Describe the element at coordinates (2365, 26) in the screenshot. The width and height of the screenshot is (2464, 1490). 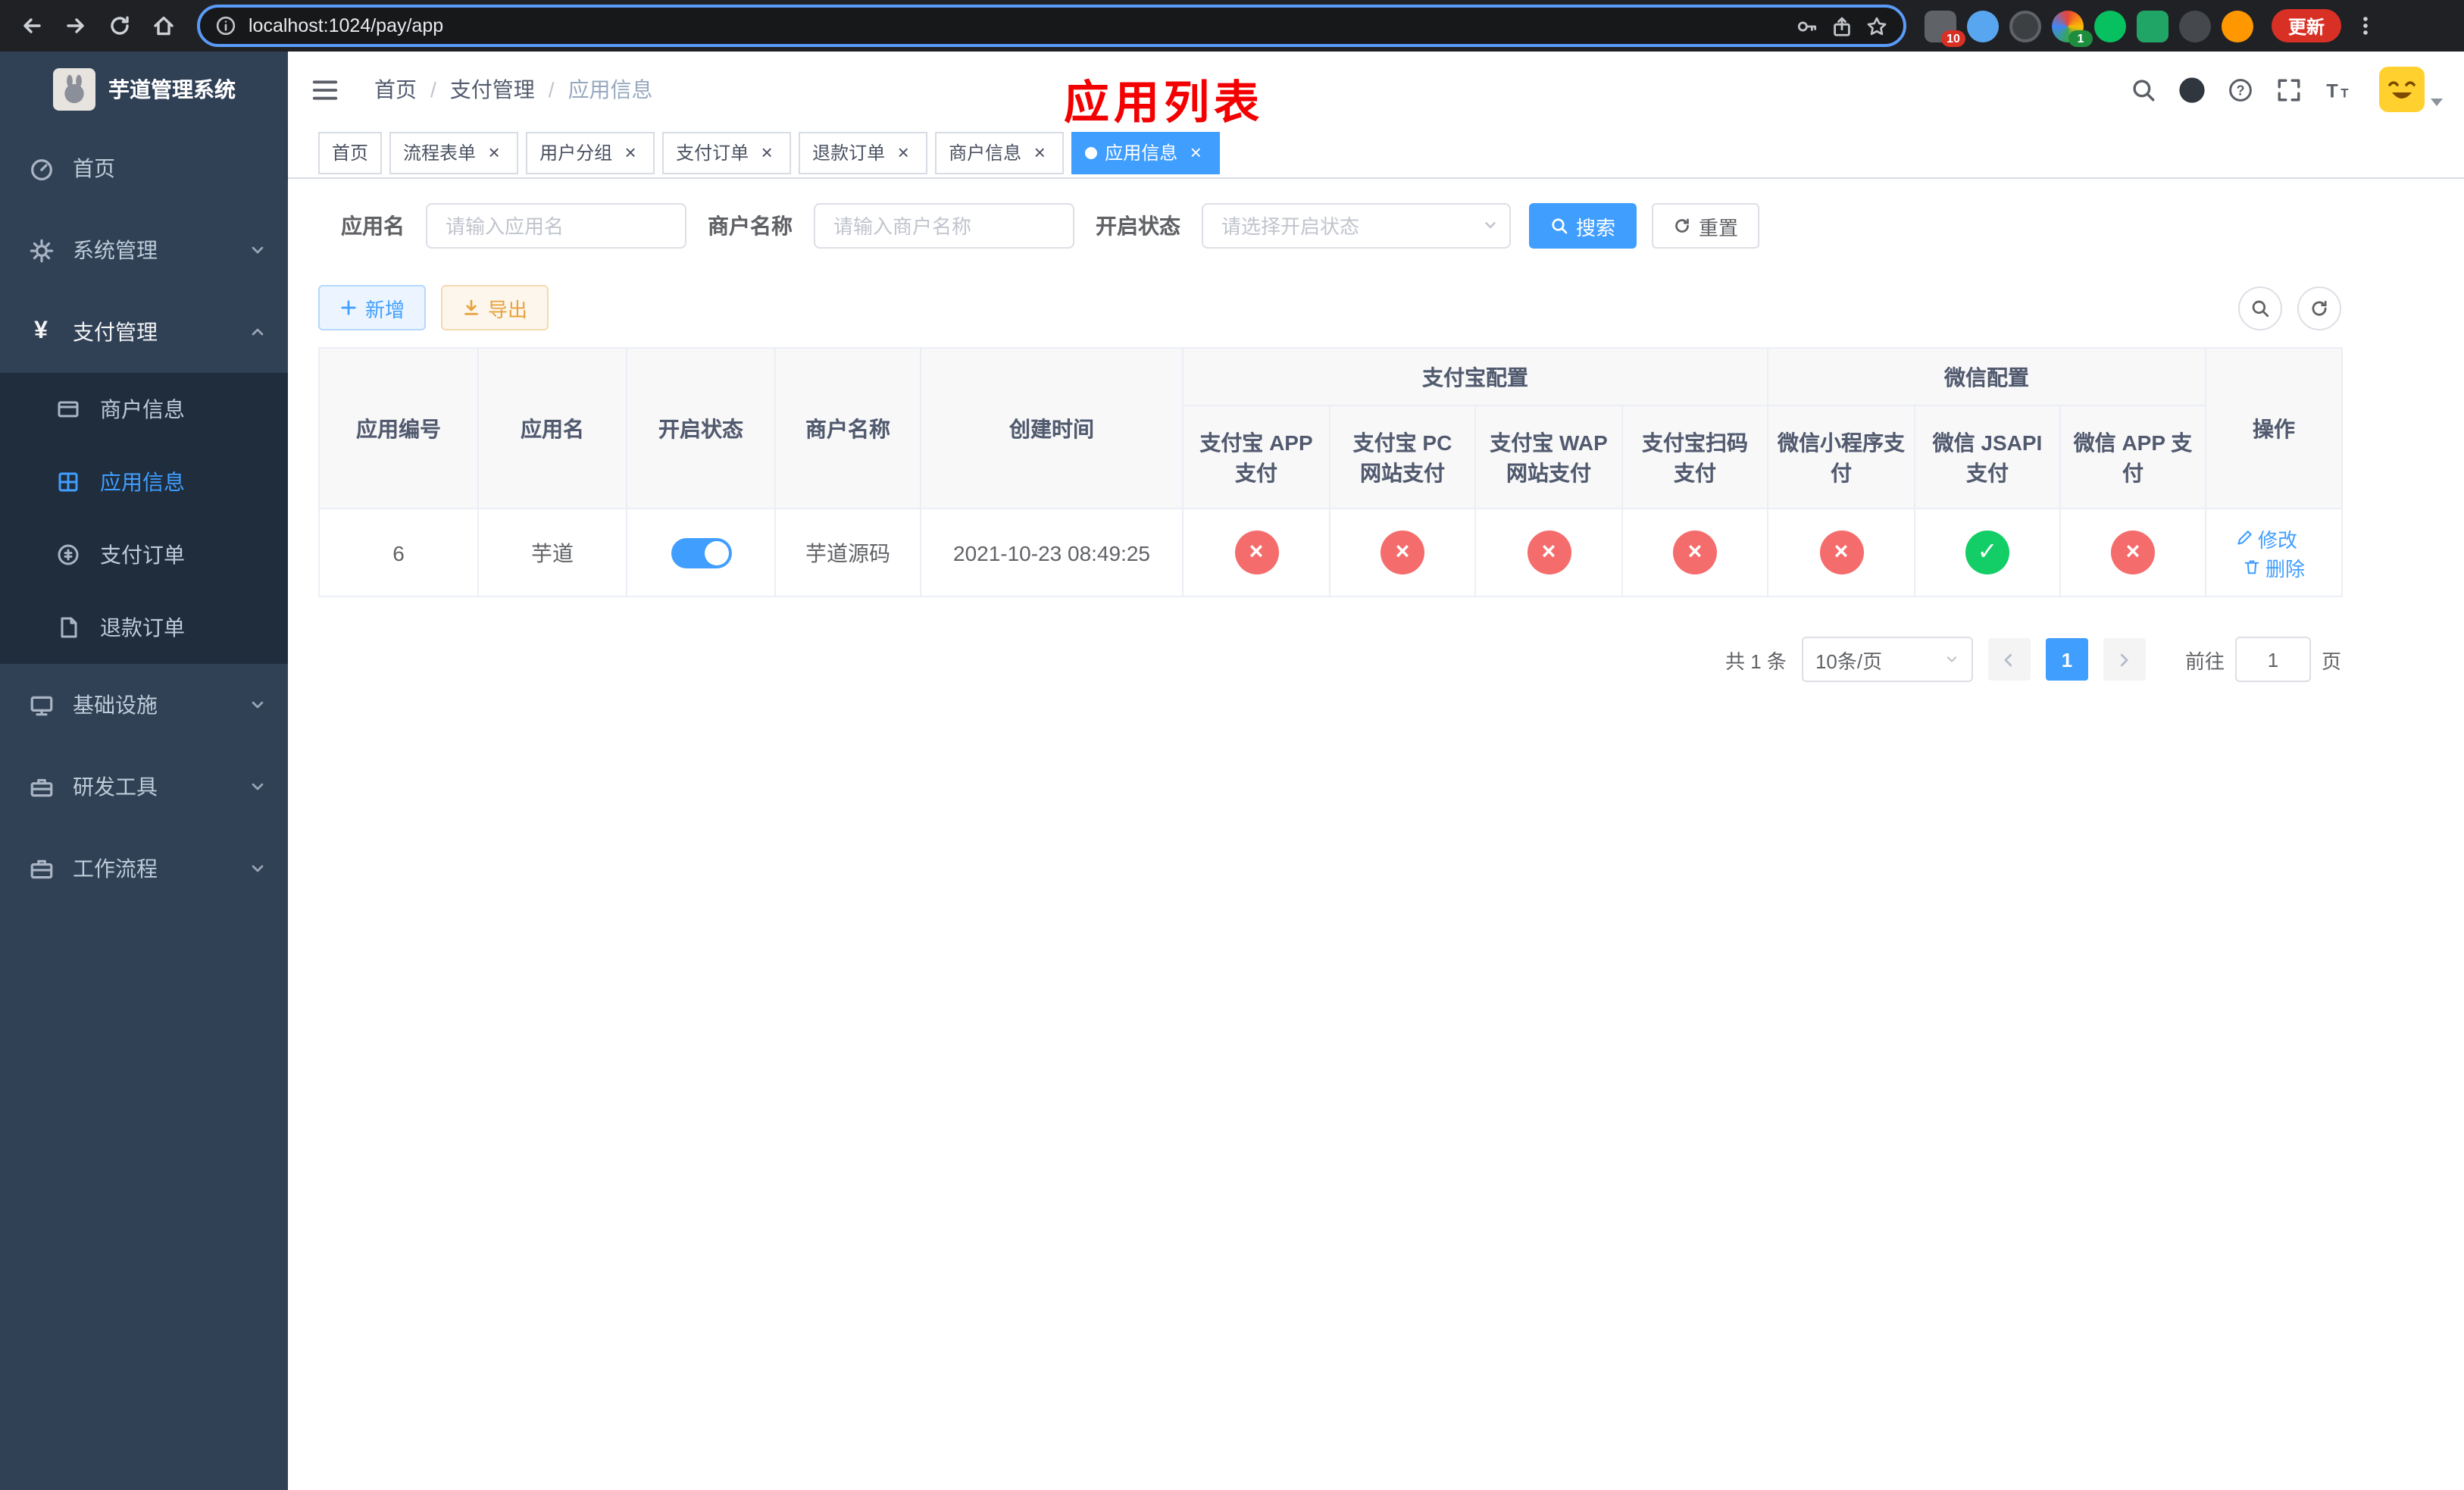
I see `browser-menu-icon` at that location.